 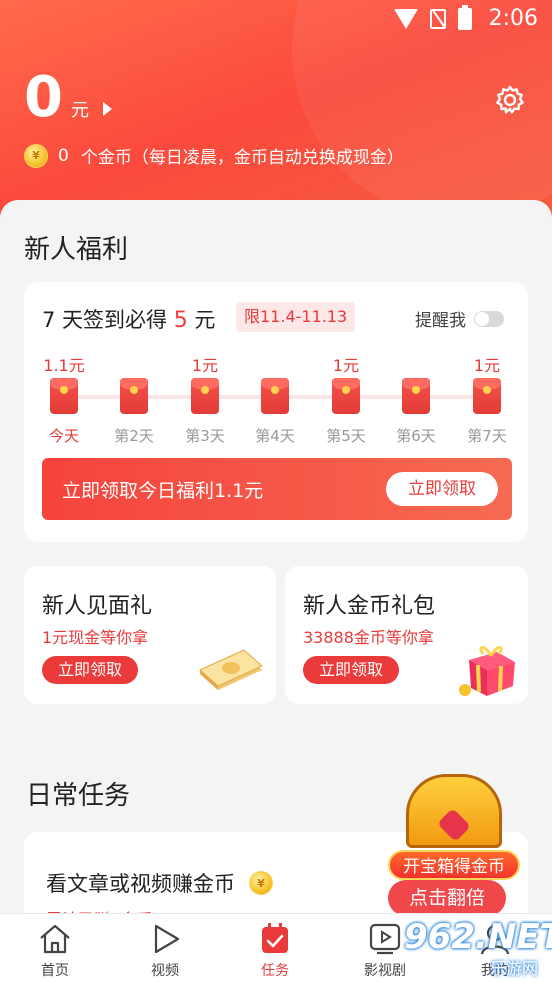 I want to click on day-label: 第2天, so click(x=134, y=436).